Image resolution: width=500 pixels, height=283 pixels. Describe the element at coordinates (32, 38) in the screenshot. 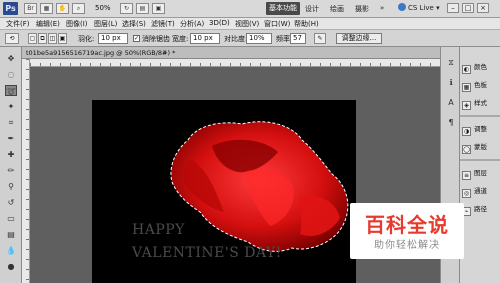

I see `new-selection-icon: ▢` at that location.